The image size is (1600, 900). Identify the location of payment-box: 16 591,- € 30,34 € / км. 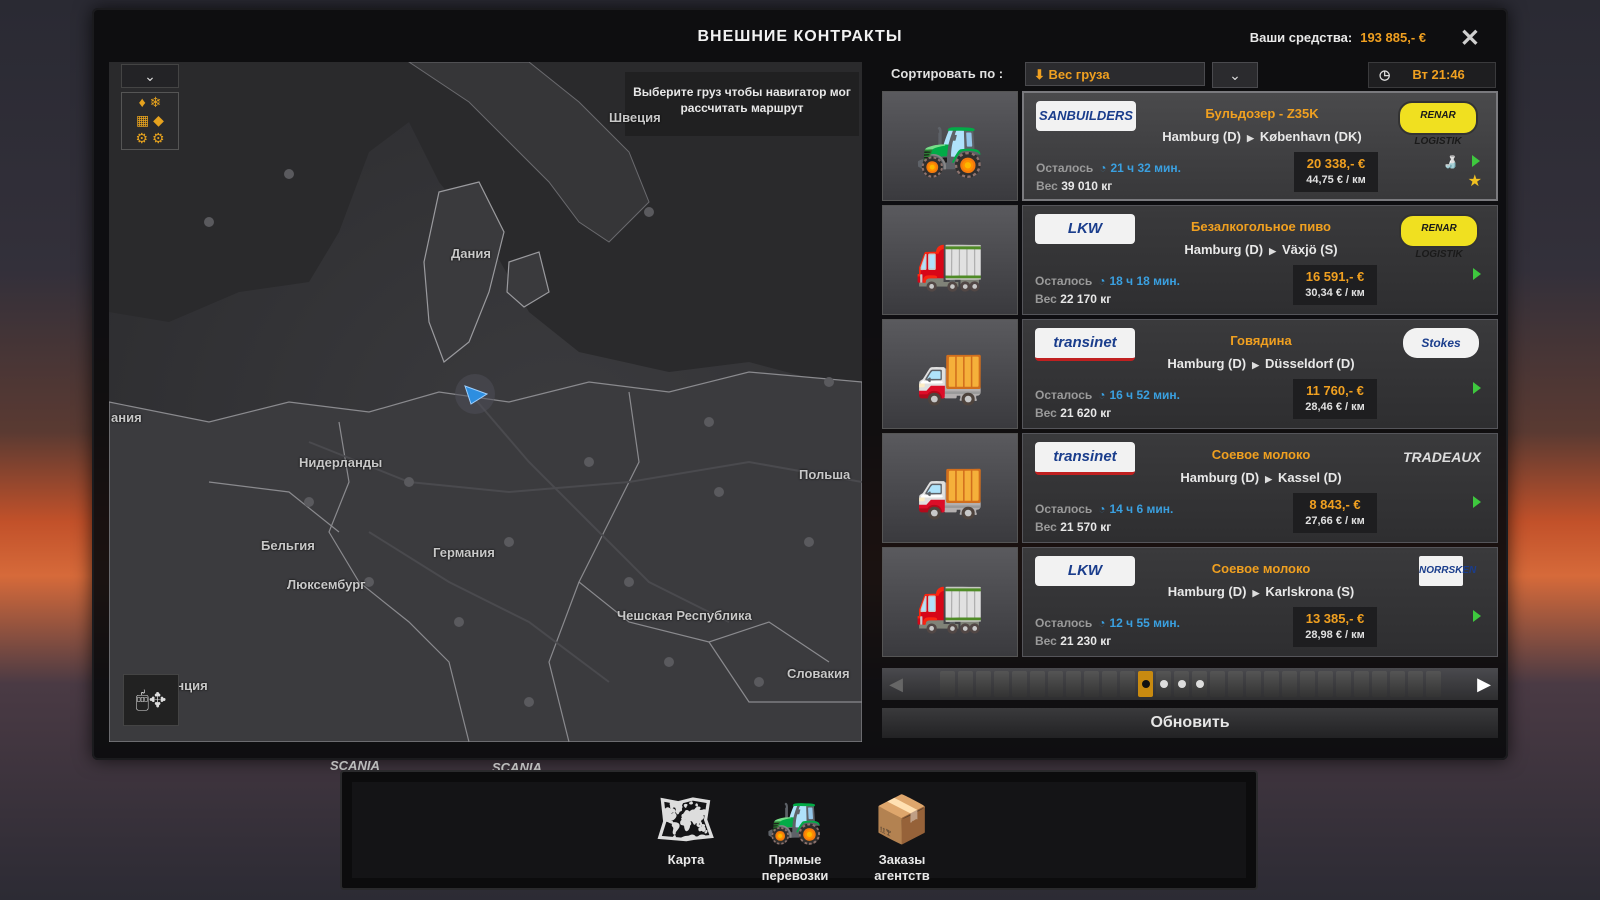
(1335, 285).